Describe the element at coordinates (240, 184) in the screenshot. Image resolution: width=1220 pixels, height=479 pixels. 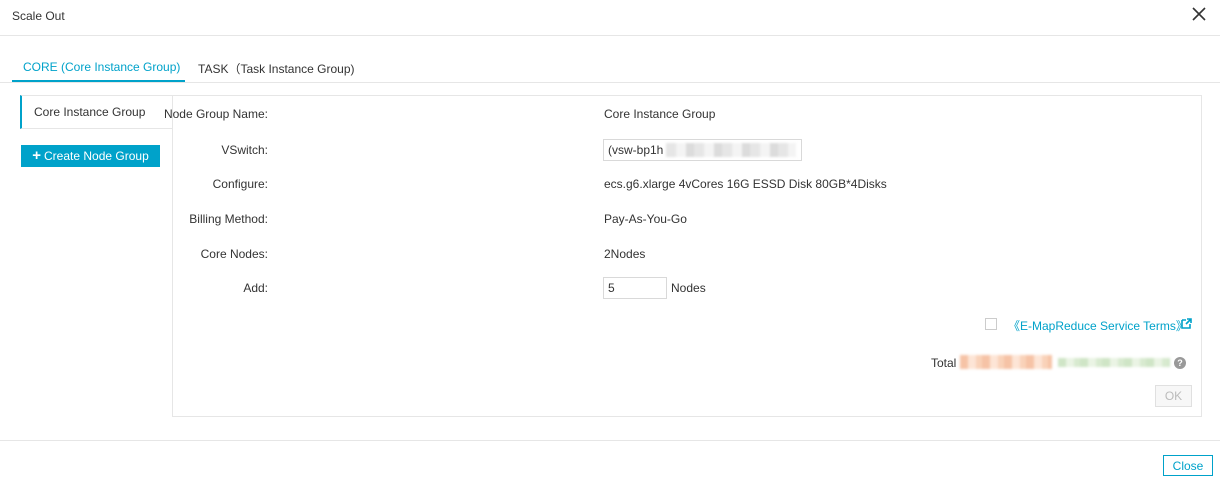
I see `configure-label: Configure:` at that location.